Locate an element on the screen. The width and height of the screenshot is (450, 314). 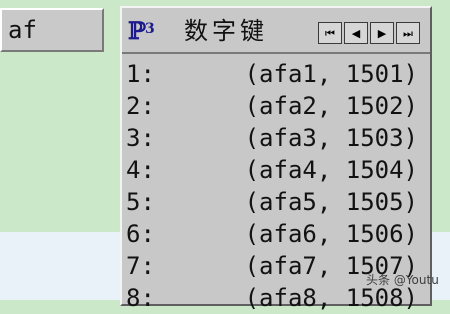
next-page-button: ▶ is located at coordinates (382, 33).